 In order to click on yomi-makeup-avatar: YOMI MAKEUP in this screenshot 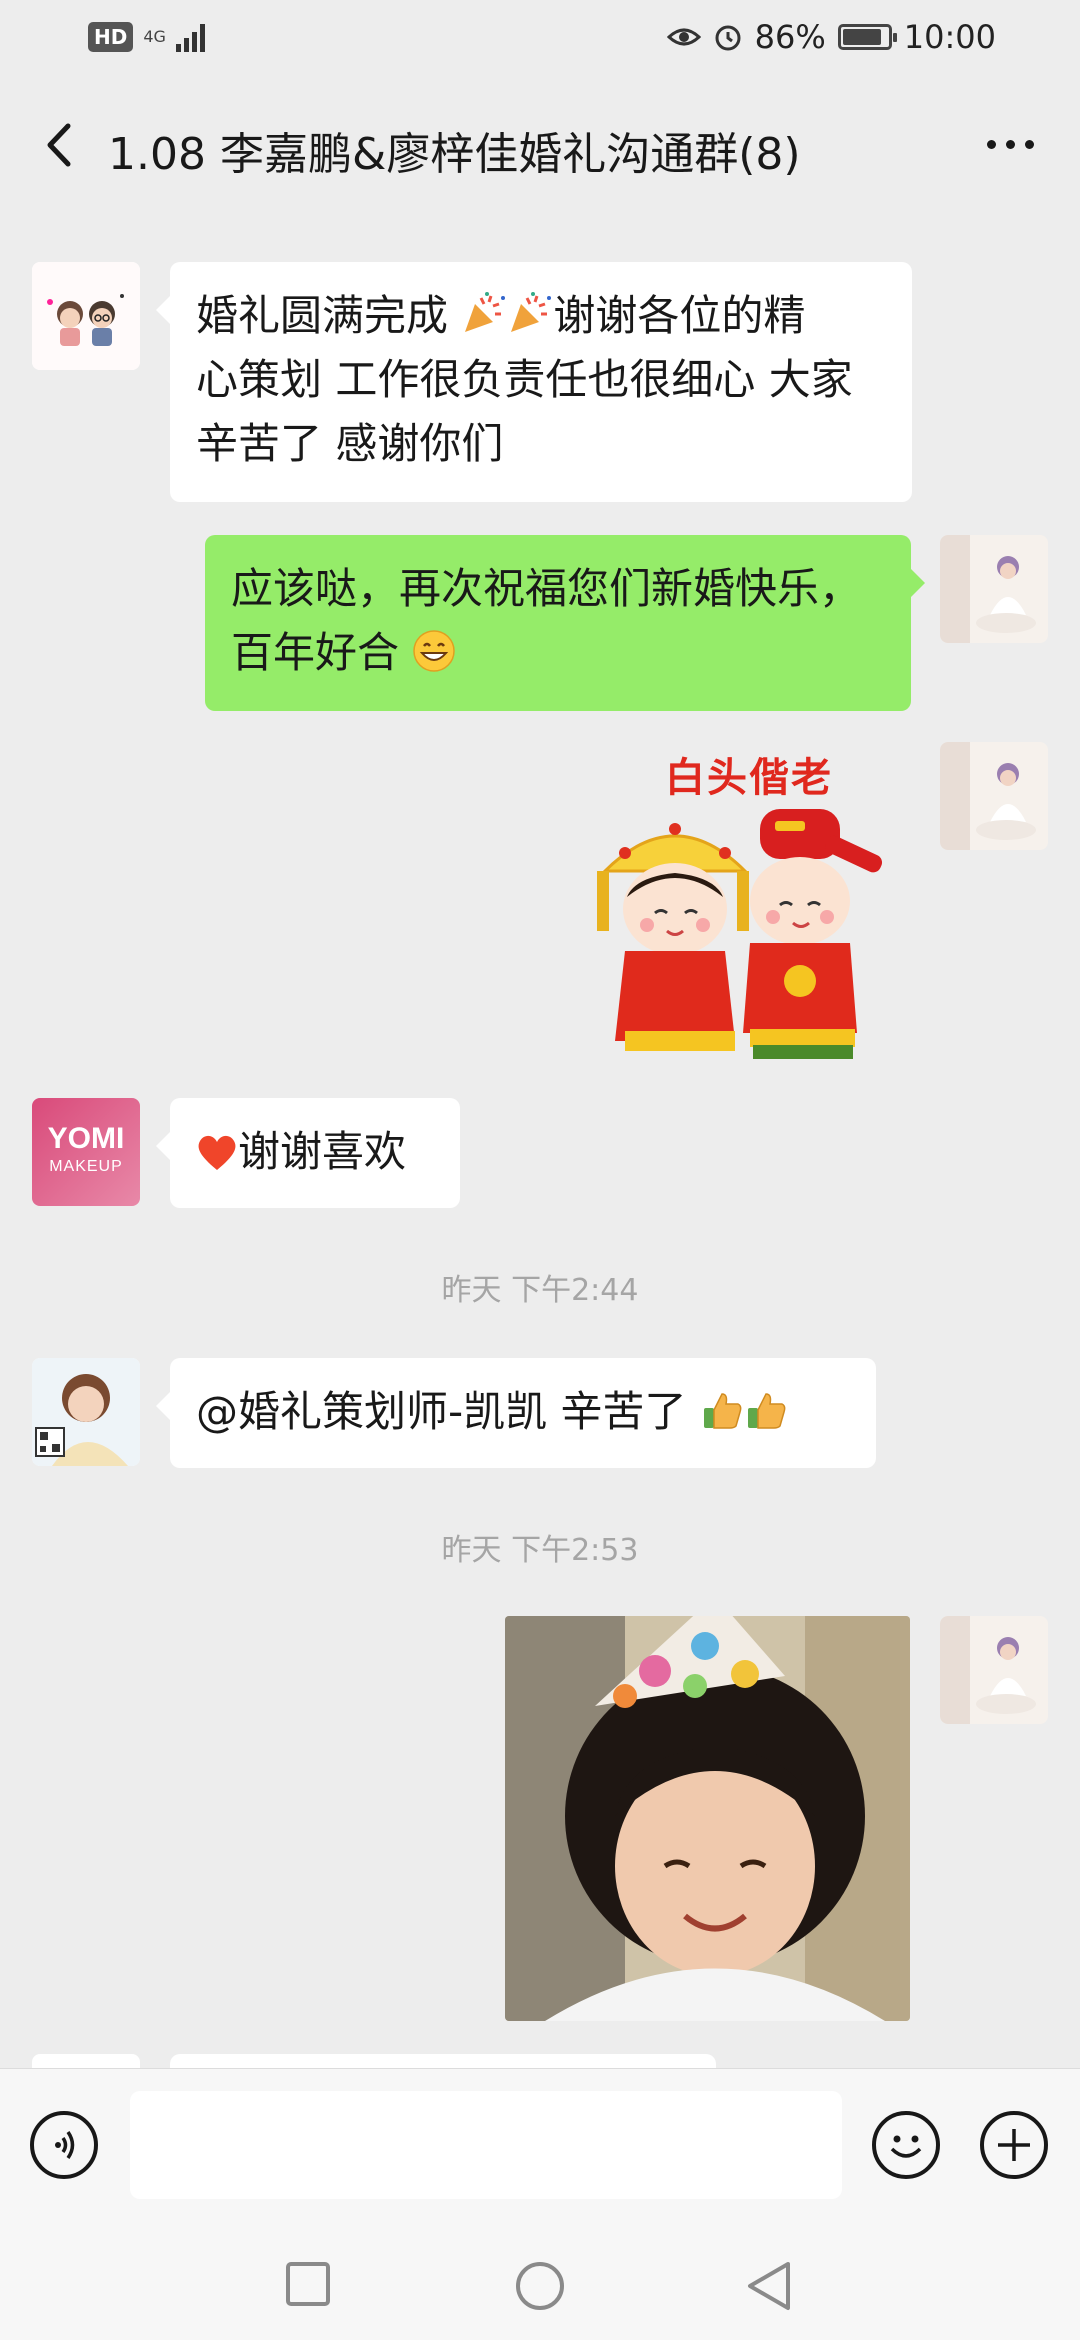, I will do `click(86, 1152)`.